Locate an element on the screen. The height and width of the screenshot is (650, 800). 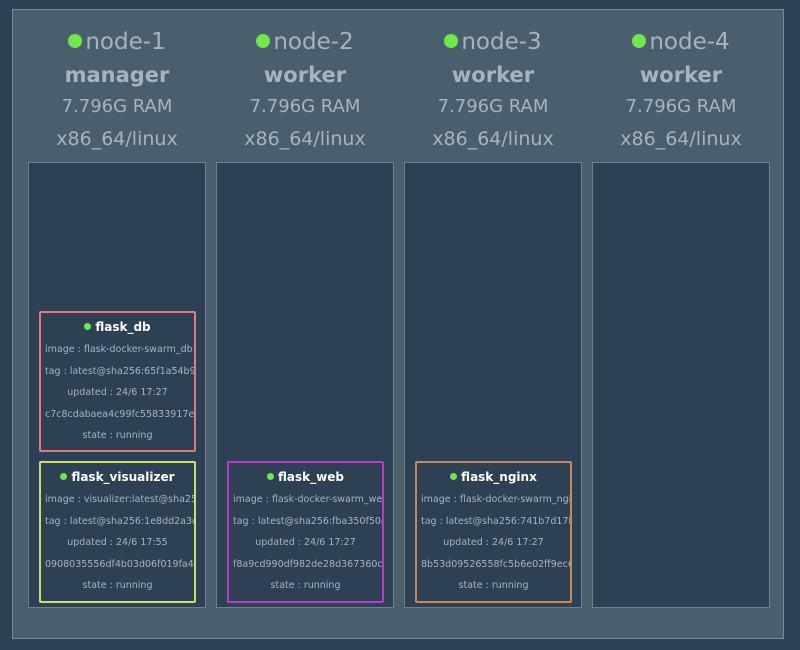
node-name-row: node-3 is located at coordinates (493, 42).